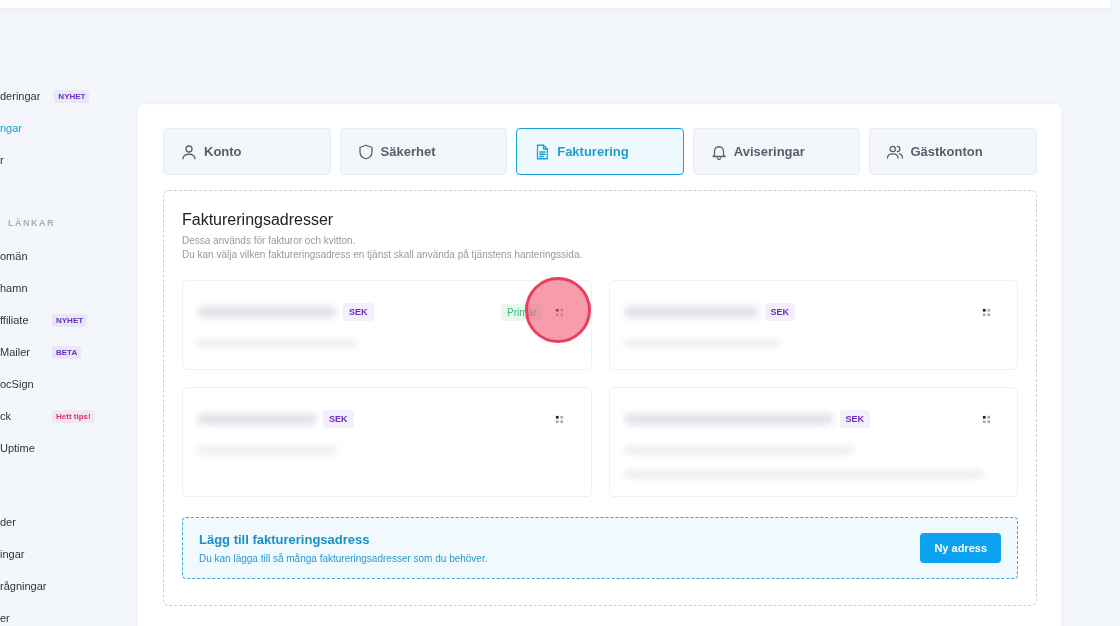 Image resolution: width=1120 pixels, height=626 pixels. I want to click on sidebar-heading: LÄNKAR, so click(32, 223).